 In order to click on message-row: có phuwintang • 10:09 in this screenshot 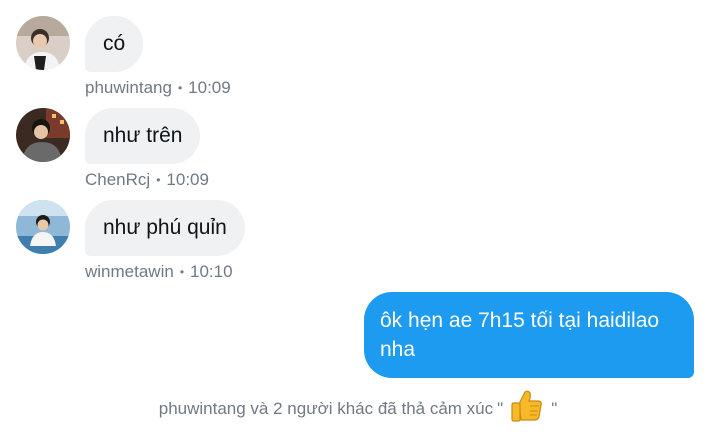, I will do `click(123, 57)`.